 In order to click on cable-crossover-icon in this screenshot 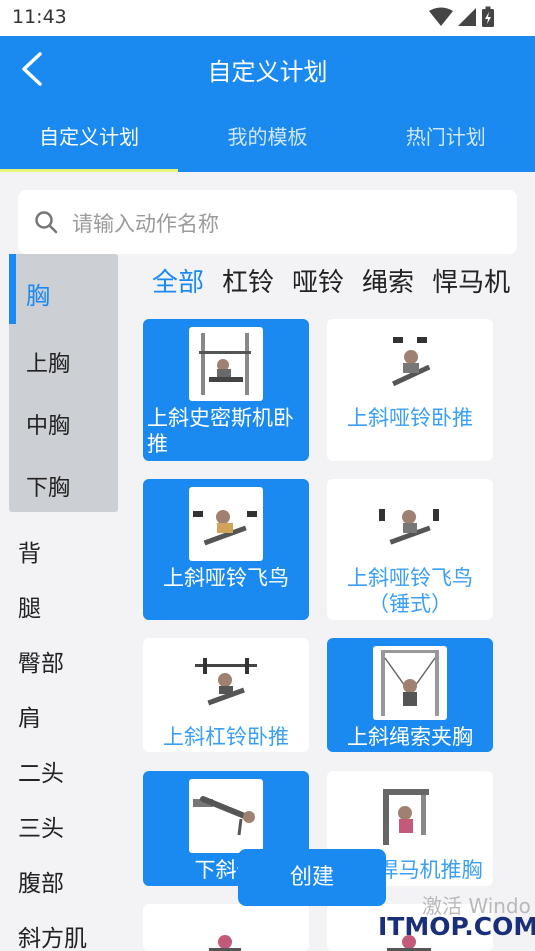, I will do `click(410, 683)`.